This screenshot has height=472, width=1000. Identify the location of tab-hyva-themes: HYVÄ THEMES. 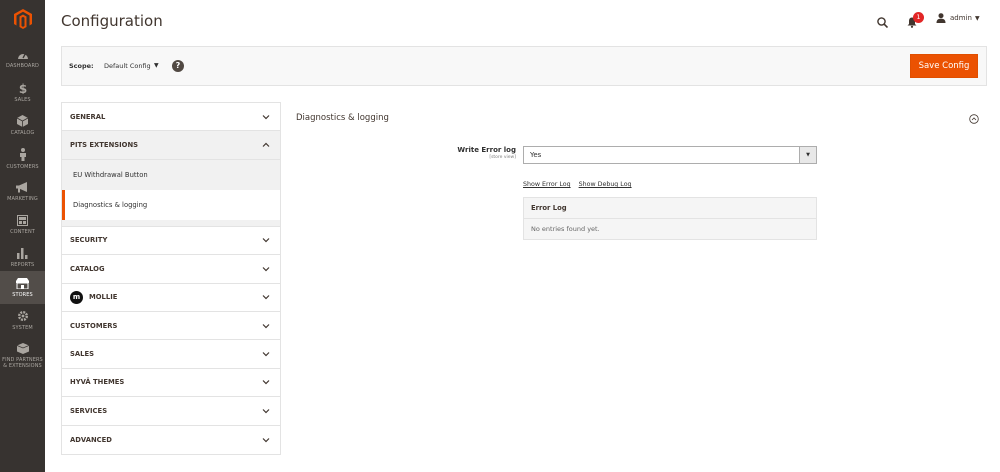
(171, 383).